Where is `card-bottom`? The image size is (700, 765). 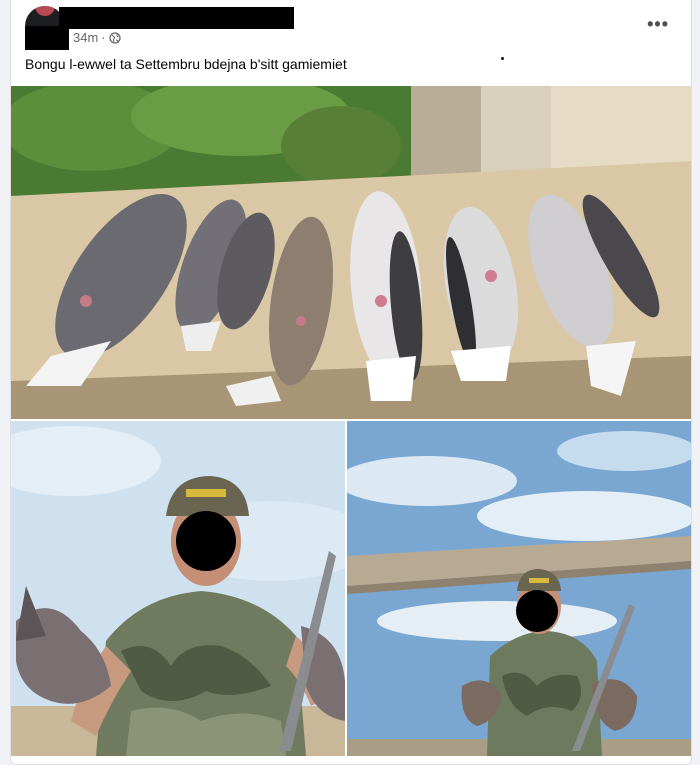
card-bottom is located at coordinates (351, 760).